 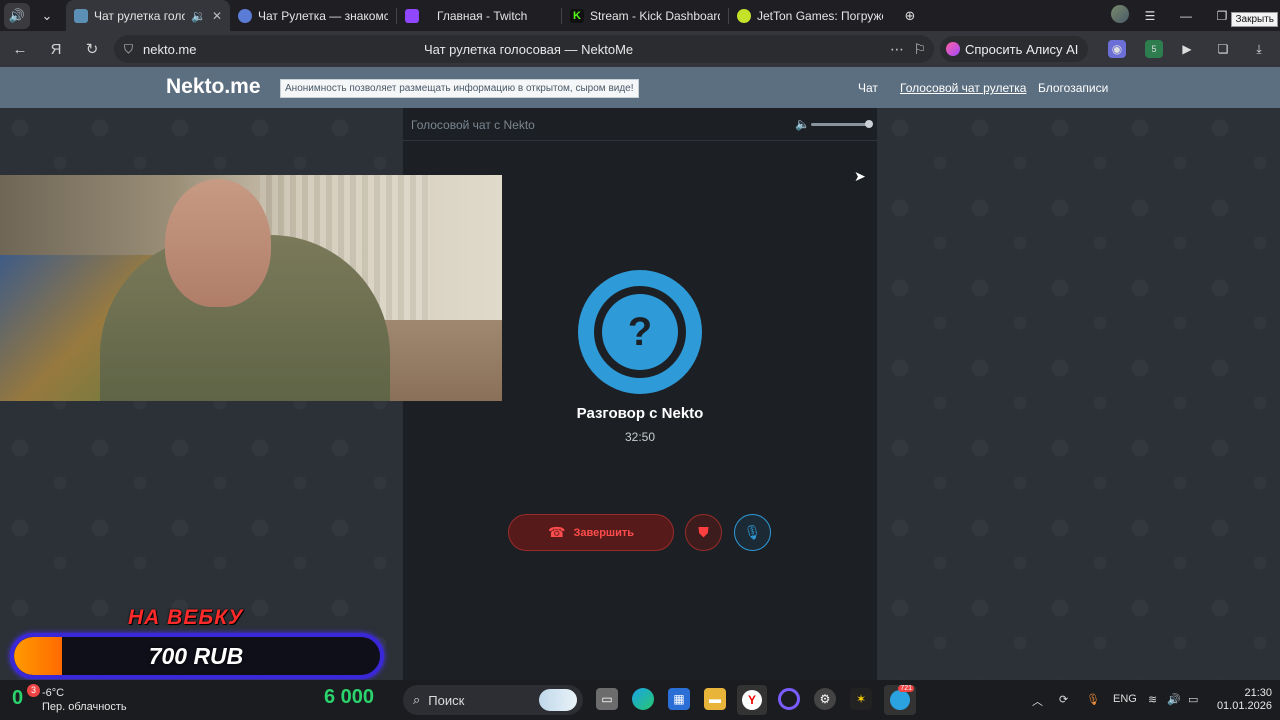 I want to click on tab-title: JetTon Games: Погружен, so click(x=820, y=15).